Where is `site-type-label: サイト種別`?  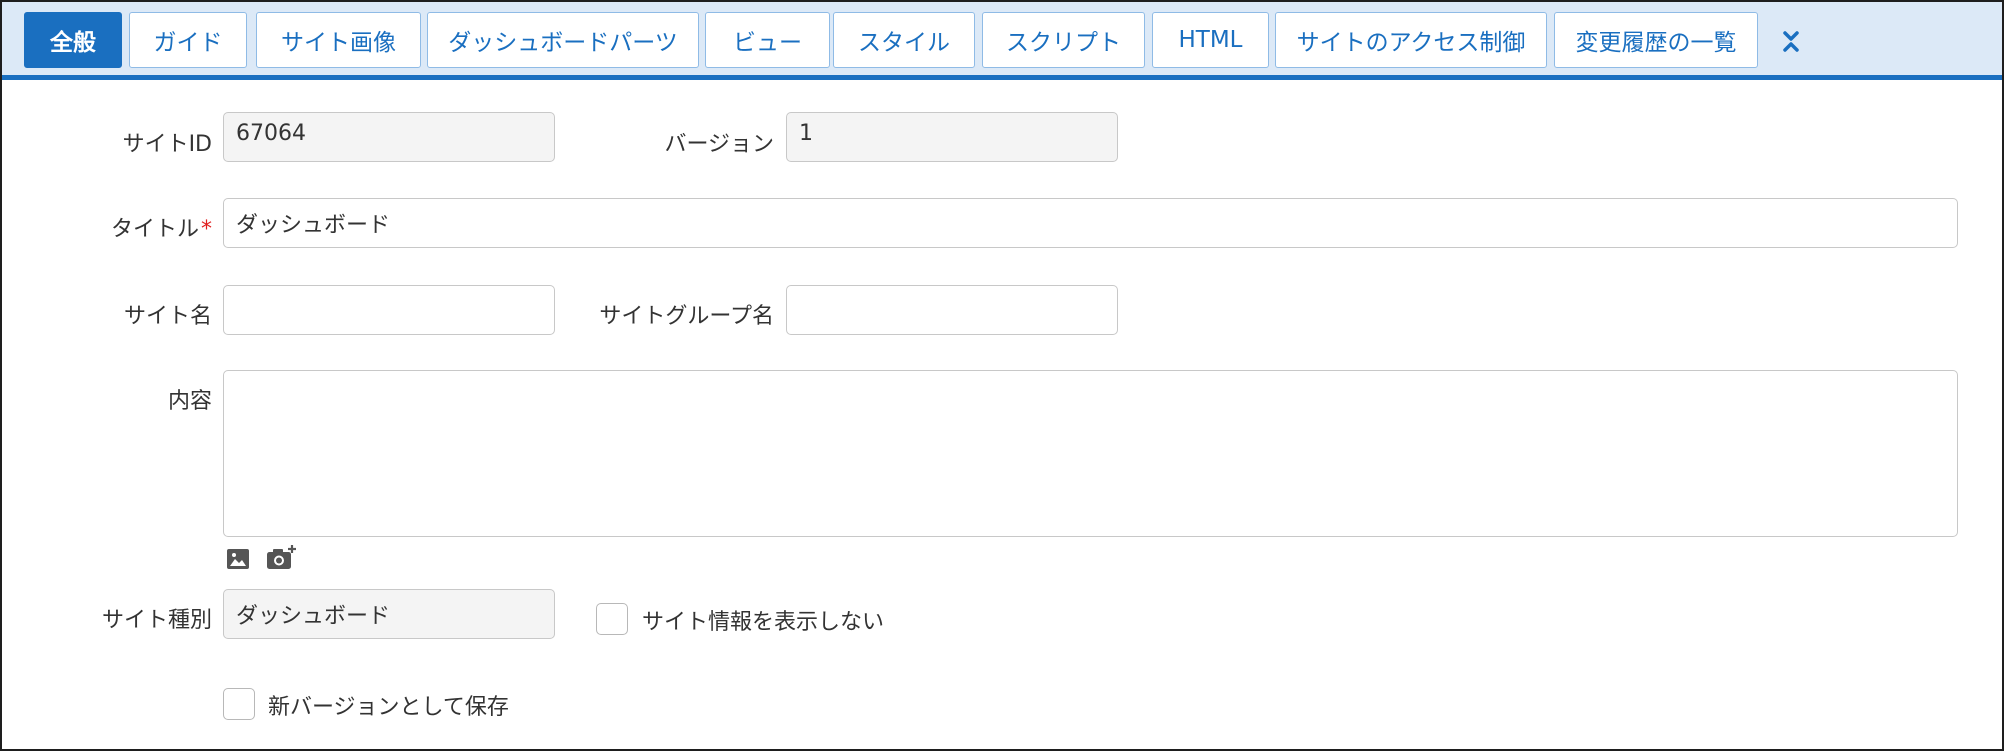
site-type-label: サイト種別 is located at coordinates (156, 620).